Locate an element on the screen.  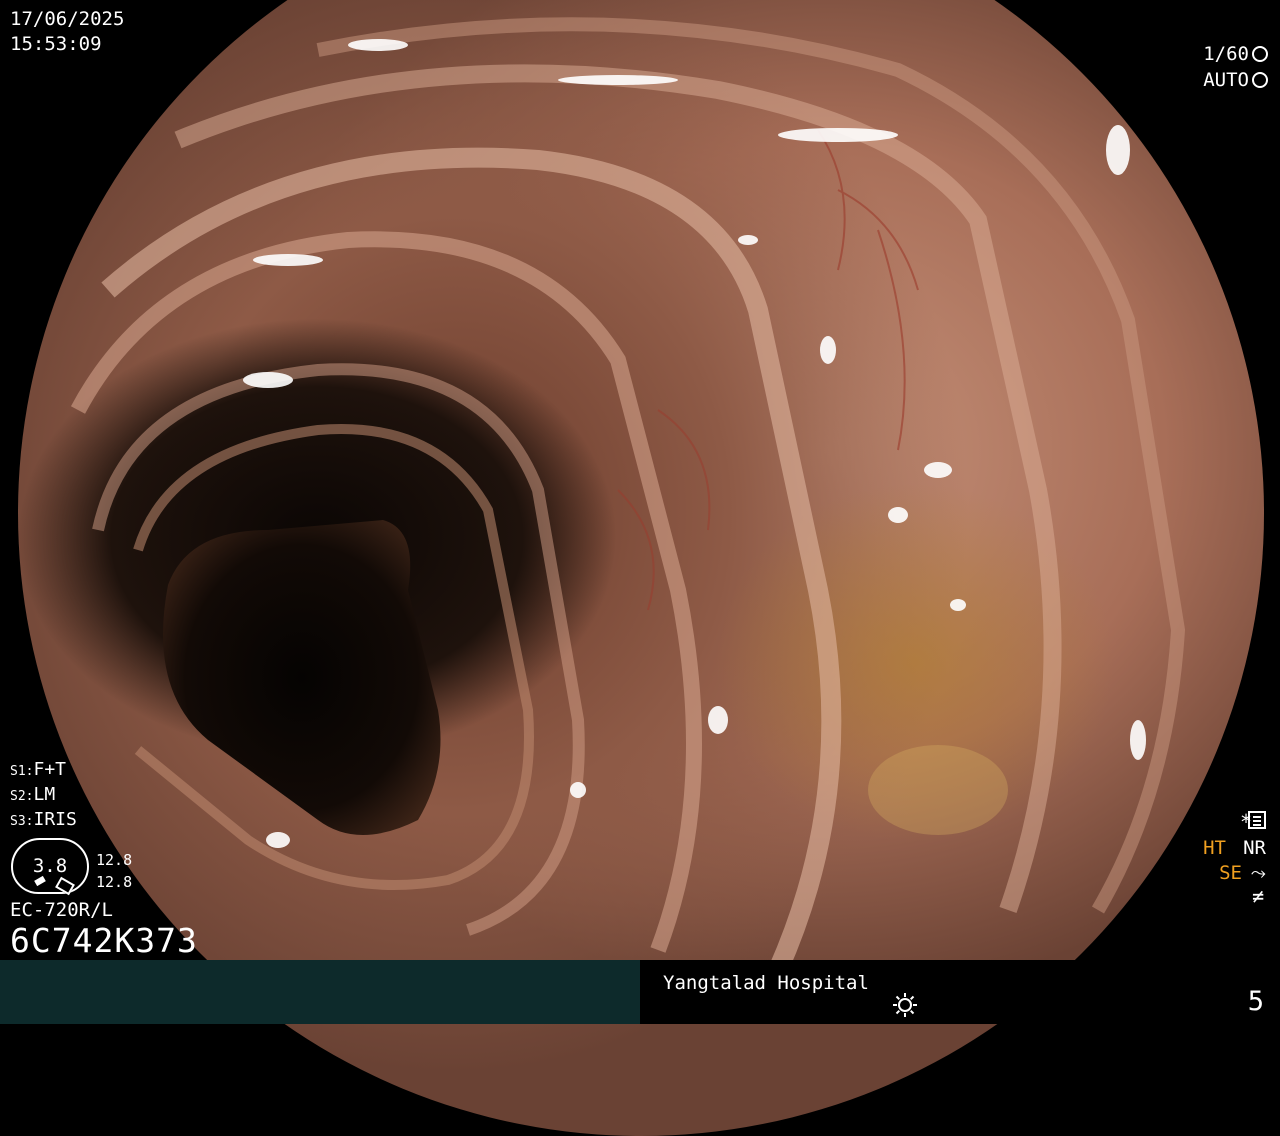
sun-icon is located at coordinates (905, 1005).